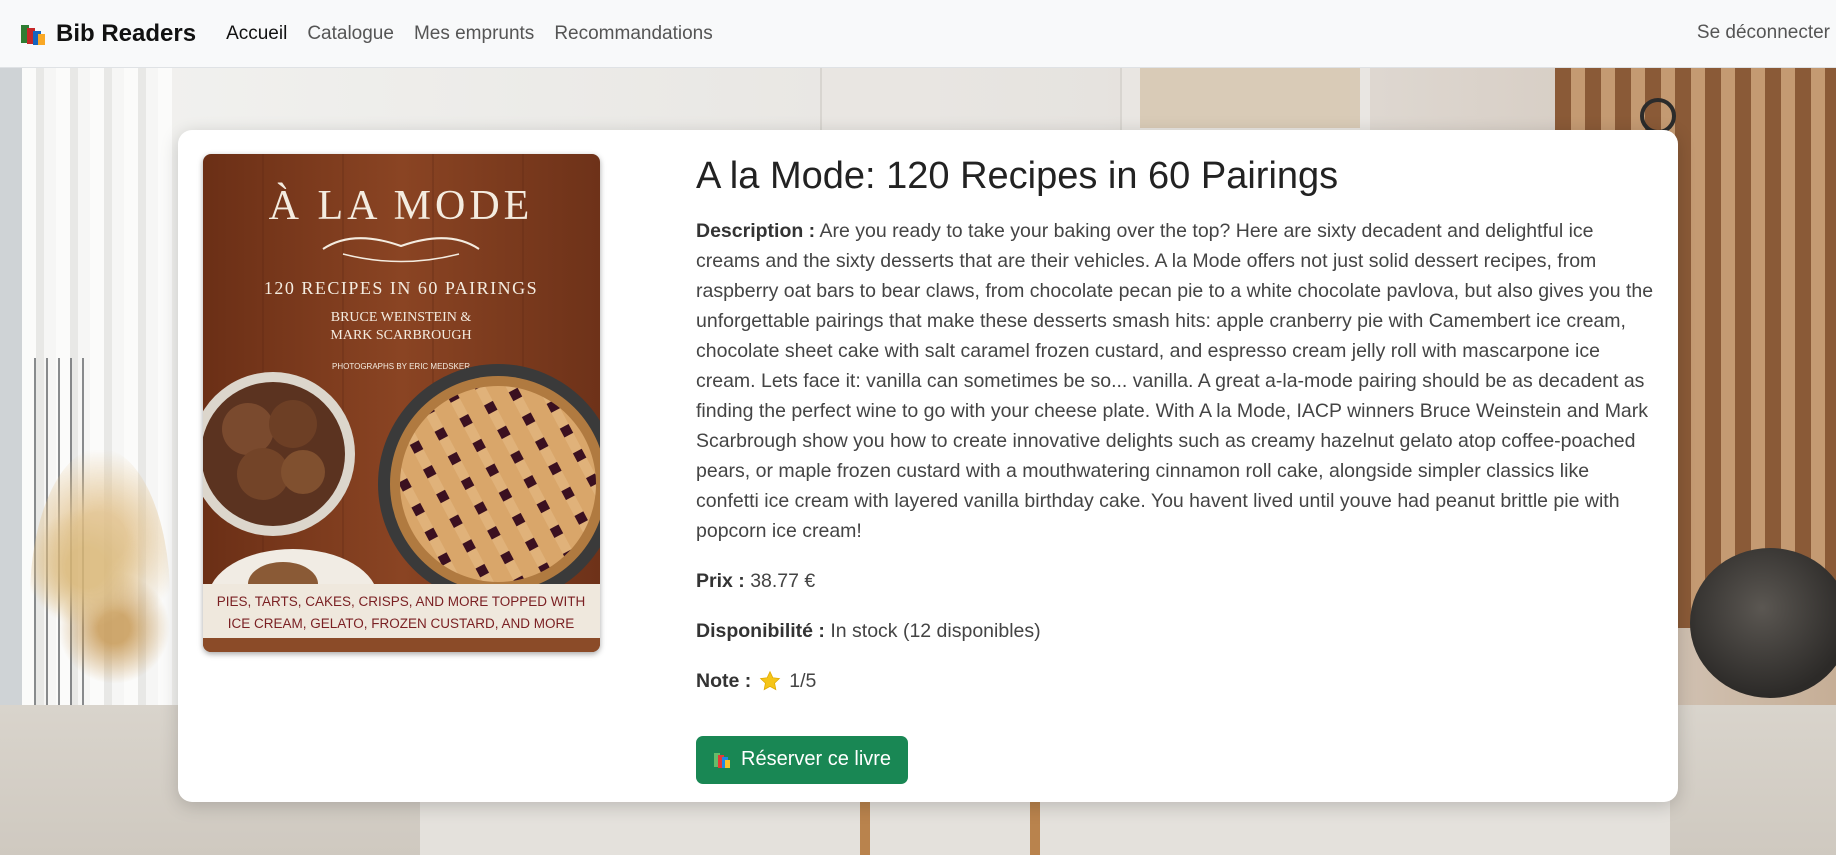 This screenshot has height=855, width=1836. What do you see at coordinates (401, 288) in the screenshot?
I see `cover-subtitle: 120 RECIPES IN 60 PAIRINGS` at bounding box center [401, 288].